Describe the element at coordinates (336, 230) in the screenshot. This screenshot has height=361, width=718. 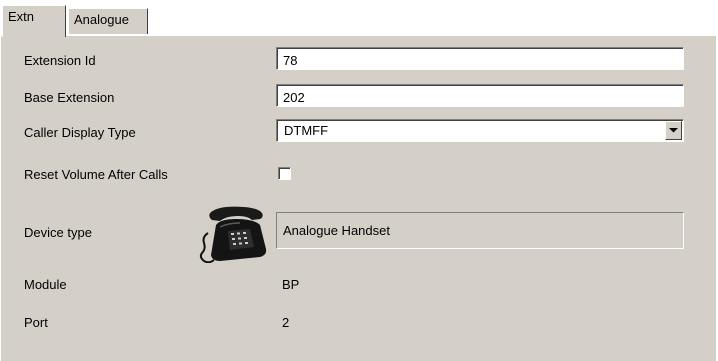
I see `device-type-value: Analogue Handset` at that location.